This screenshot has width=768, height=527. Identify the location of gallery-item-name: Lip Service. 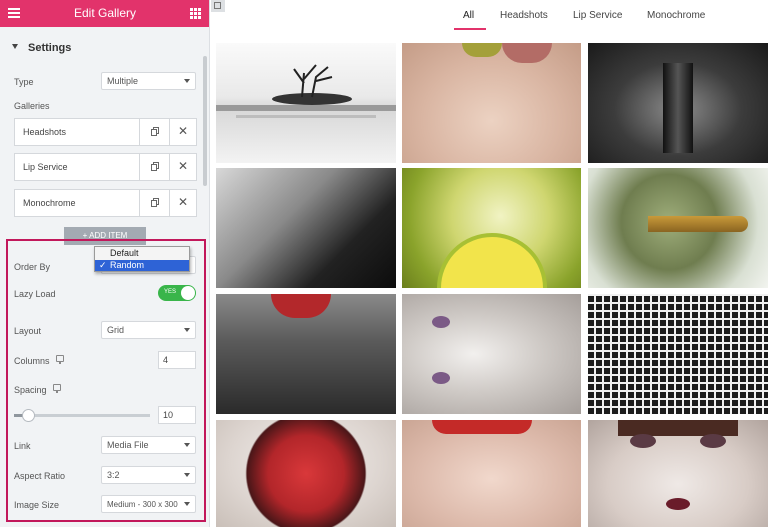
(45, 167).